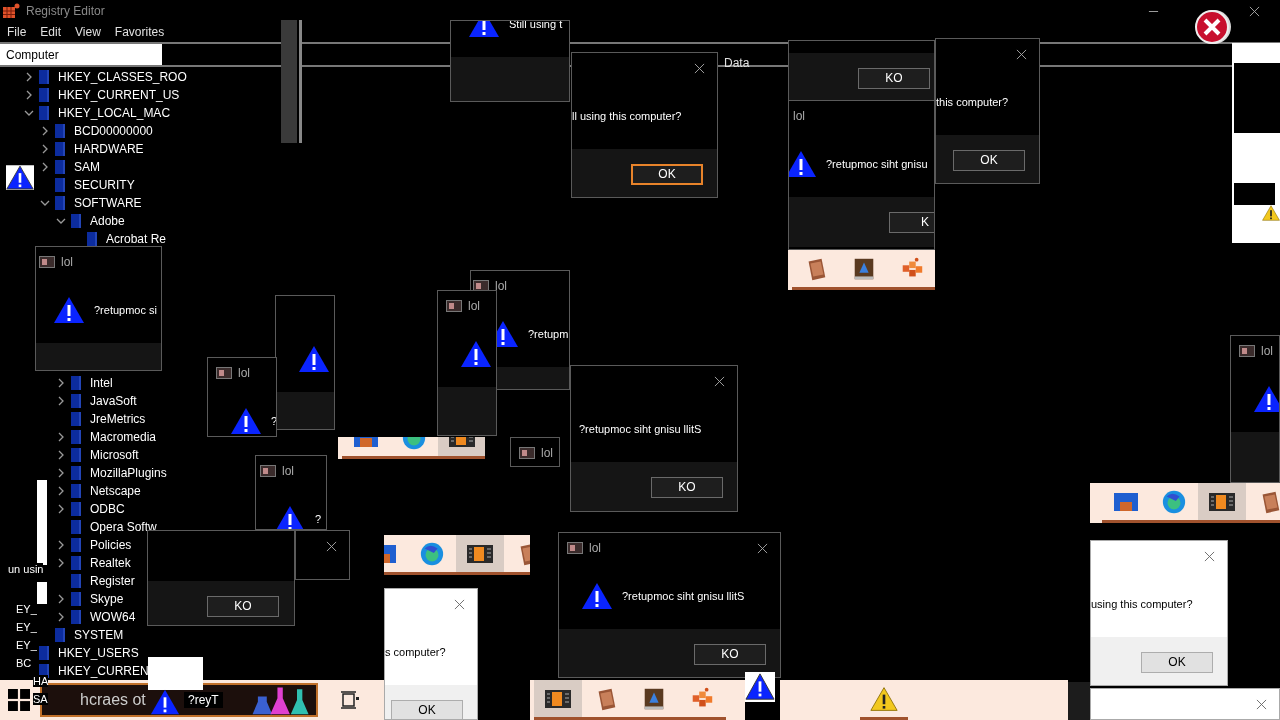  I want to click on windows-start-icon, so click(19, 700).